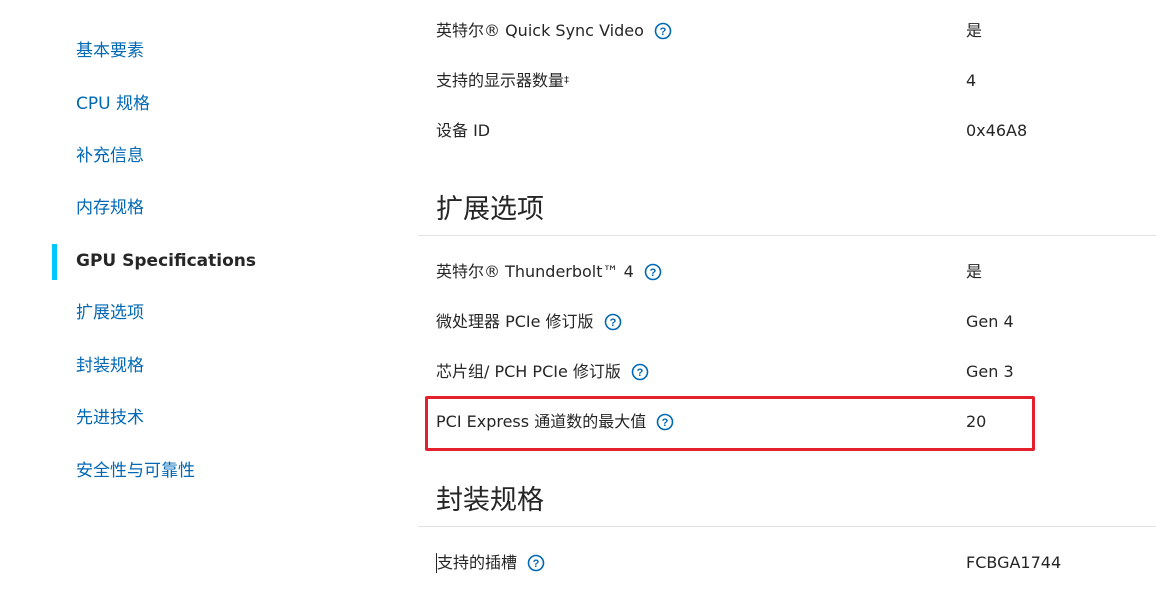 The height and width of the screenshot is (591, 1156). Describe the element at coordinates (1014, 562) in the screenshot. I see `spec-value: FCBGA1744` at that location.